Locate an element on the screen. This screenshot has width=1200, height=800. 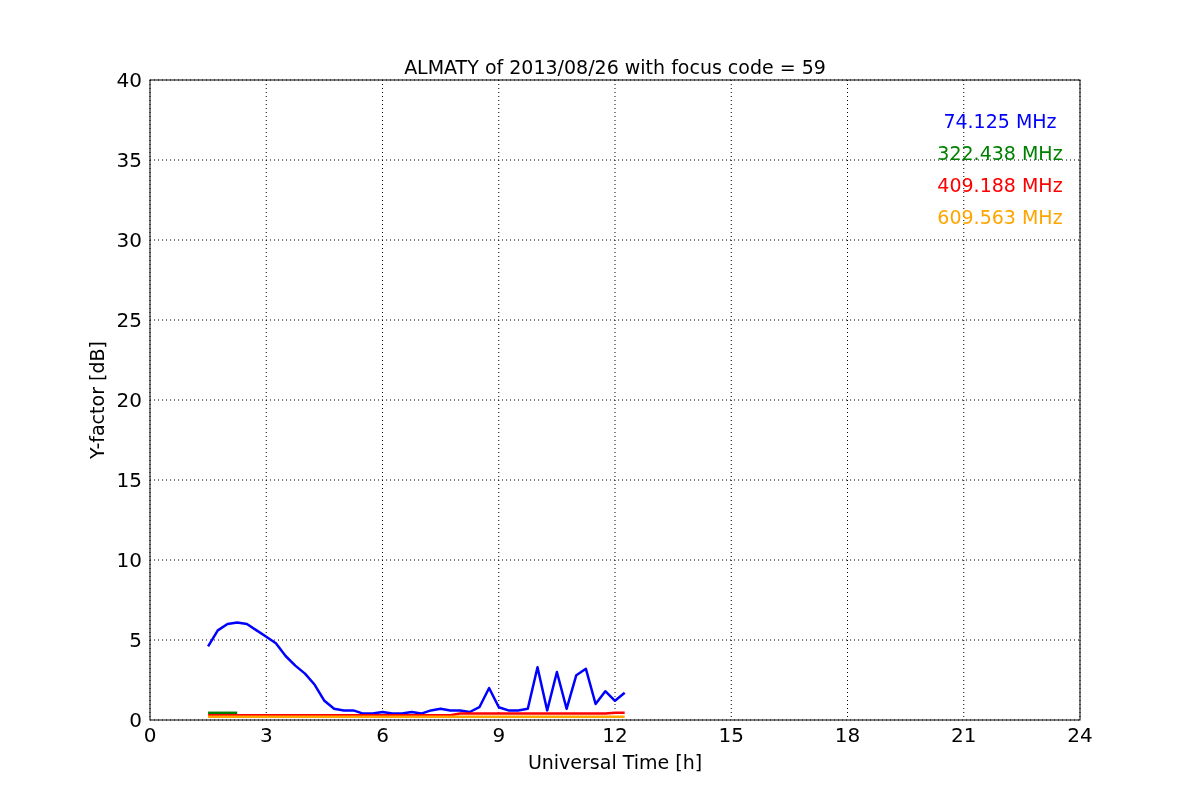
x-axis-label: Universal Time [h] is located at coordinates (615, 762).